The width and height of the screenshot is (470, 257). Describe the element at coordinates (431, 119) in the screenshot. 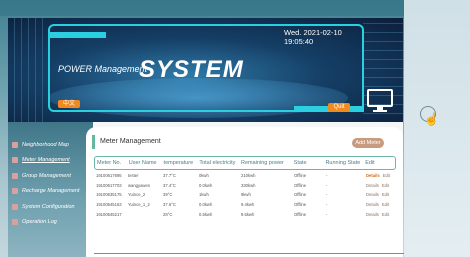

I see `hand-cursor-icon: ☝` at that location.